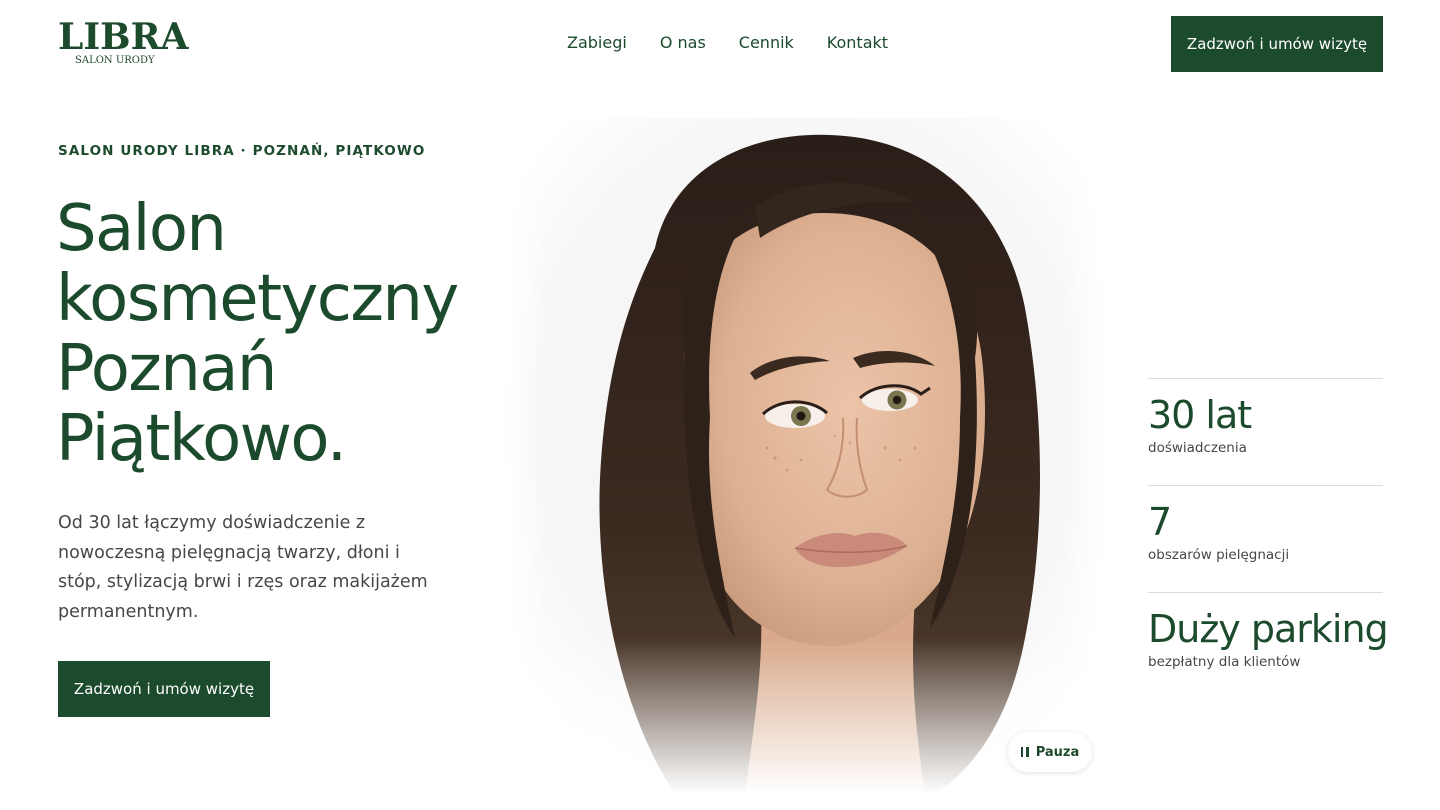  What do you see at coordinates (1197, 448) in the screenshot?
I see `stat-label: doświadczenia` at bounding box center [1197, 448].